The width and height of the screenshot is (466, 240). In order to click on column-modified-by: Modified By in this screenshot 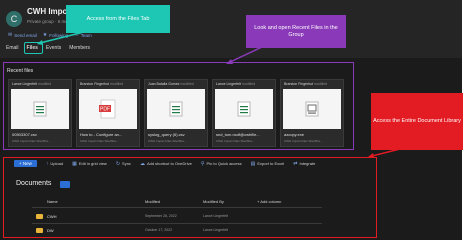, I will do `click(213, 201)`.